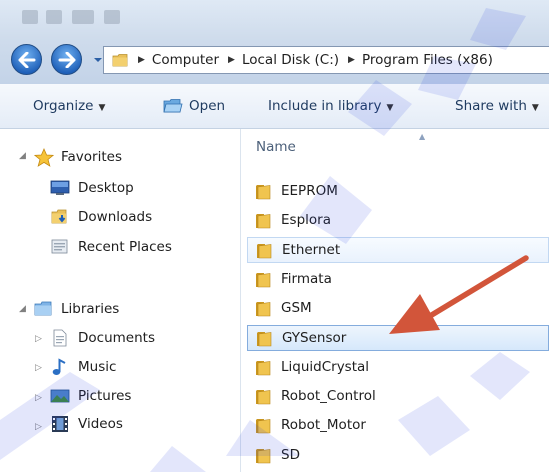 The width and height of the screenshot is (549, 472). What do you see at coordinates (78, 157) in the screenshot?
I see `nav-favorites: Favorites` at bounding box center [78, 157].